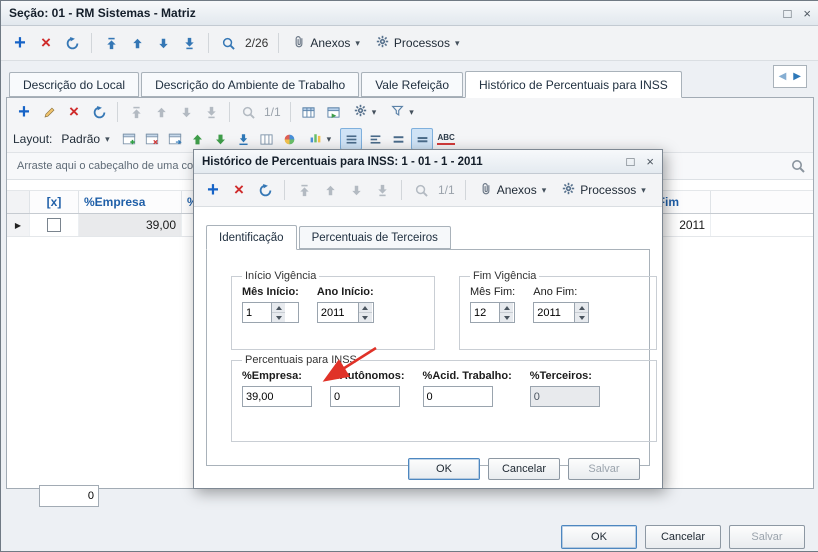 The width and height of the screenshot is (818, 552). What do you see at coordinates (374, 237) in the screenshot?
I see `tab-percentuais-terceiros: Percentuais de Terceiros` at bounding box center [374, 237].